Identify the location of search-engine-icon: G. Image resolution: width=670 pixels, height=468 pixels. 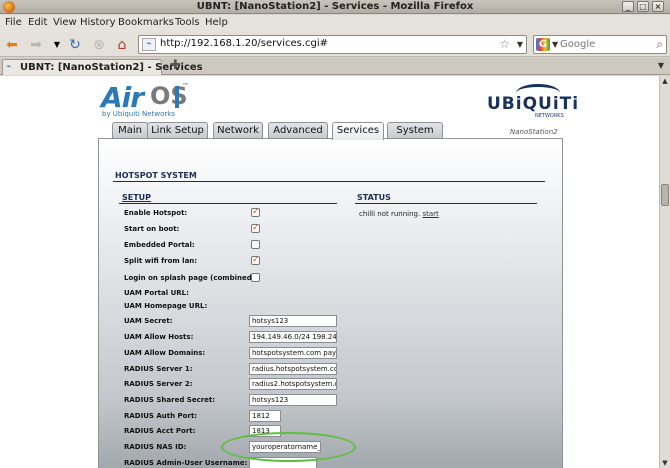
(543, 44).